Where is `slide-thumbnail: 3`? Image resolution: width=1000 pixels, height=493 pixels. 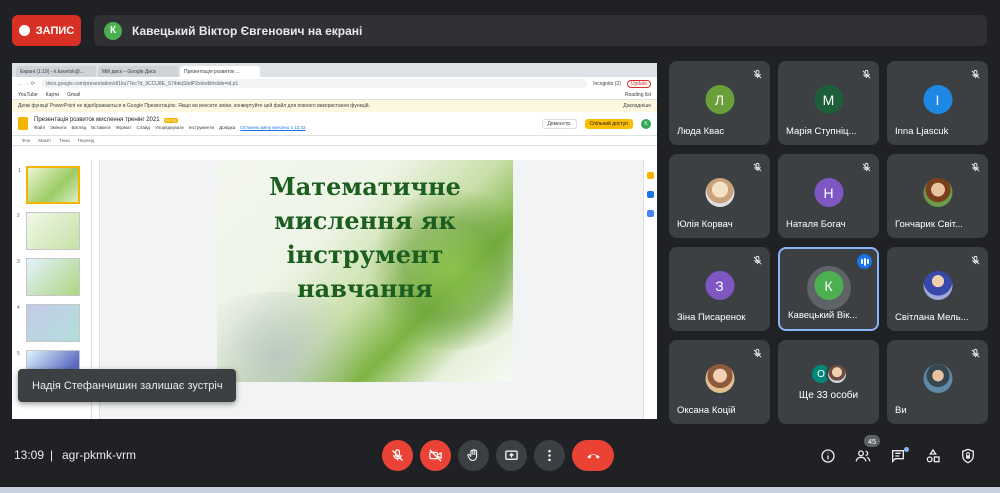 slide-thumbnail: 3 is located at coordinates (48, 277).